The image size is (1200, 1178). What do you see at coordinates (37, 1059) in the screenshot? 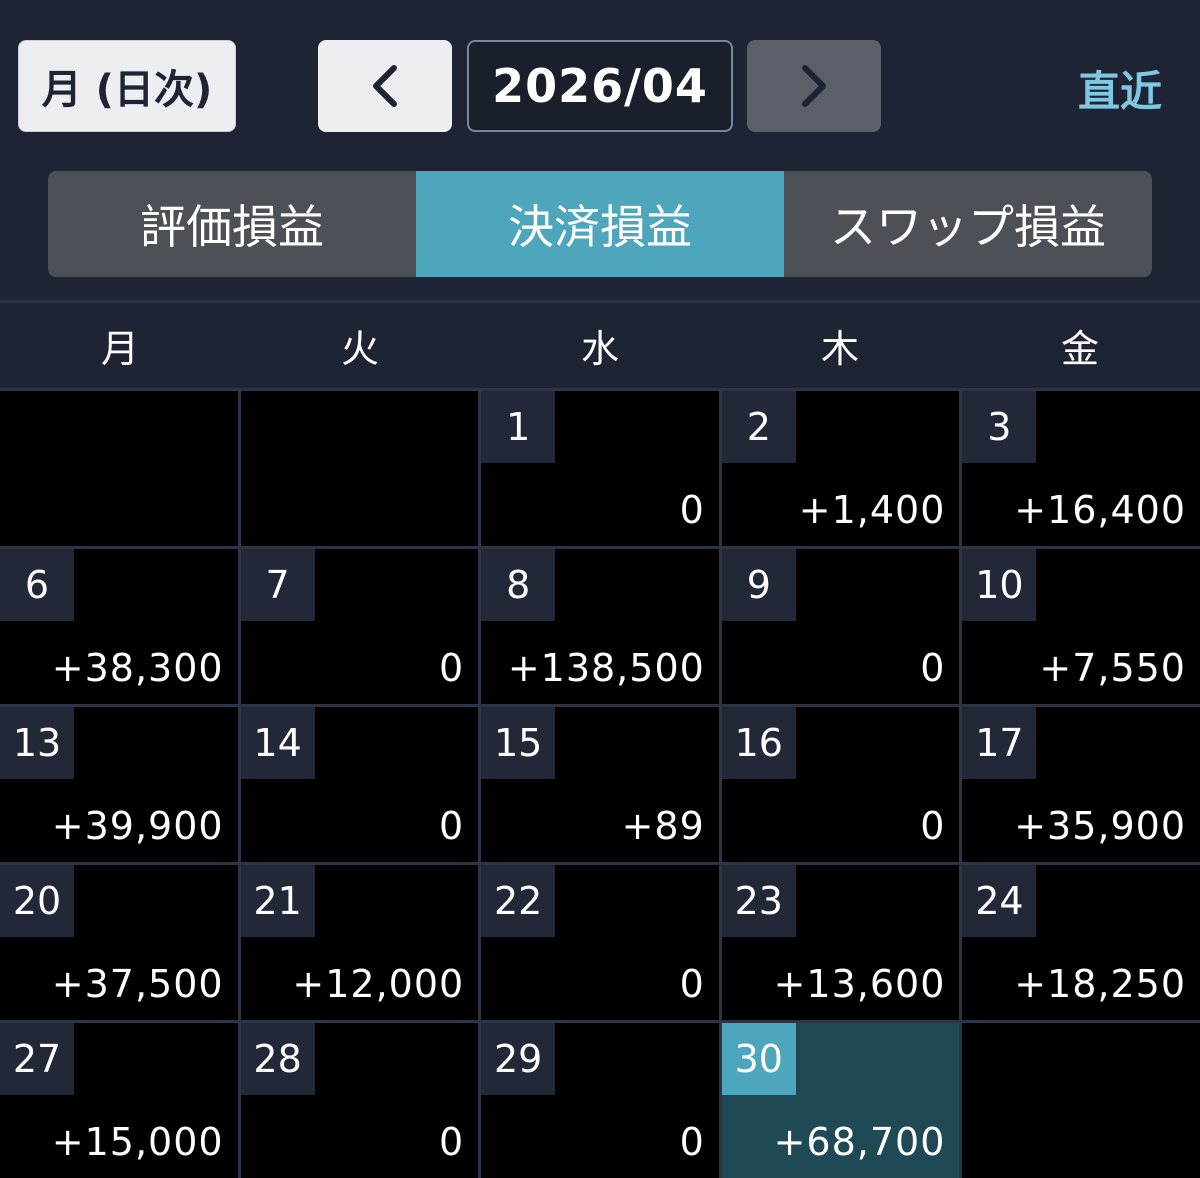
I see `day-number: 27` at bounding box center [37, 1059].